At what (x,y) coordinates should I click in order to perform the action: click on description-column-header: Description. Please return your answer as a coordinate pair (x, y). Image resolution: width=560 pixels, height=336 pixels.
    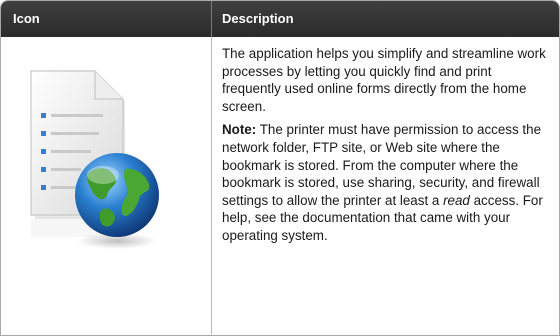
    Looking at the image, I should click on (258, 18).